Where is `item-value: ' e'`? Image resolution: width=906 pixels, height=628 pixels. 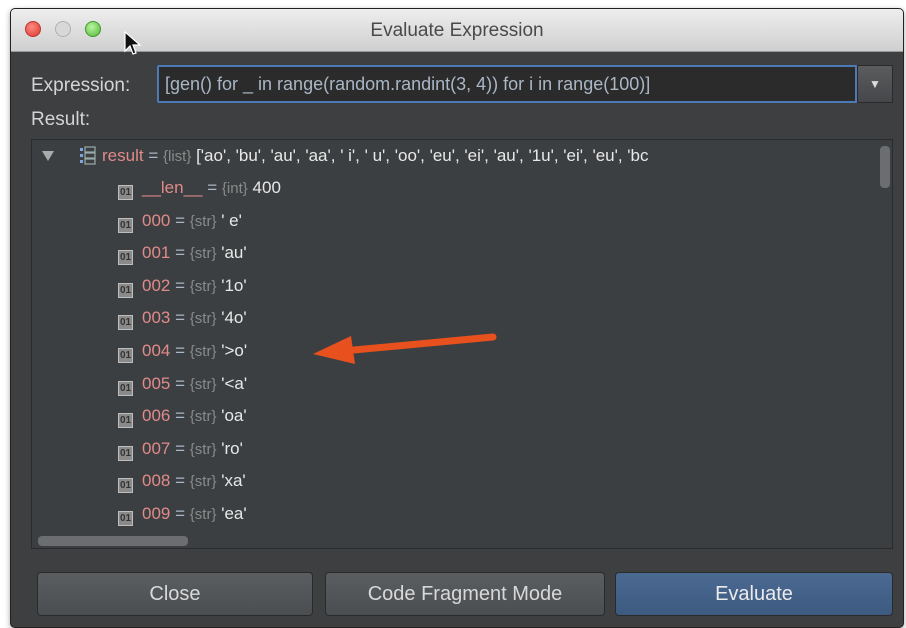 item-value: ' e' is located at coordinates (231, 220).